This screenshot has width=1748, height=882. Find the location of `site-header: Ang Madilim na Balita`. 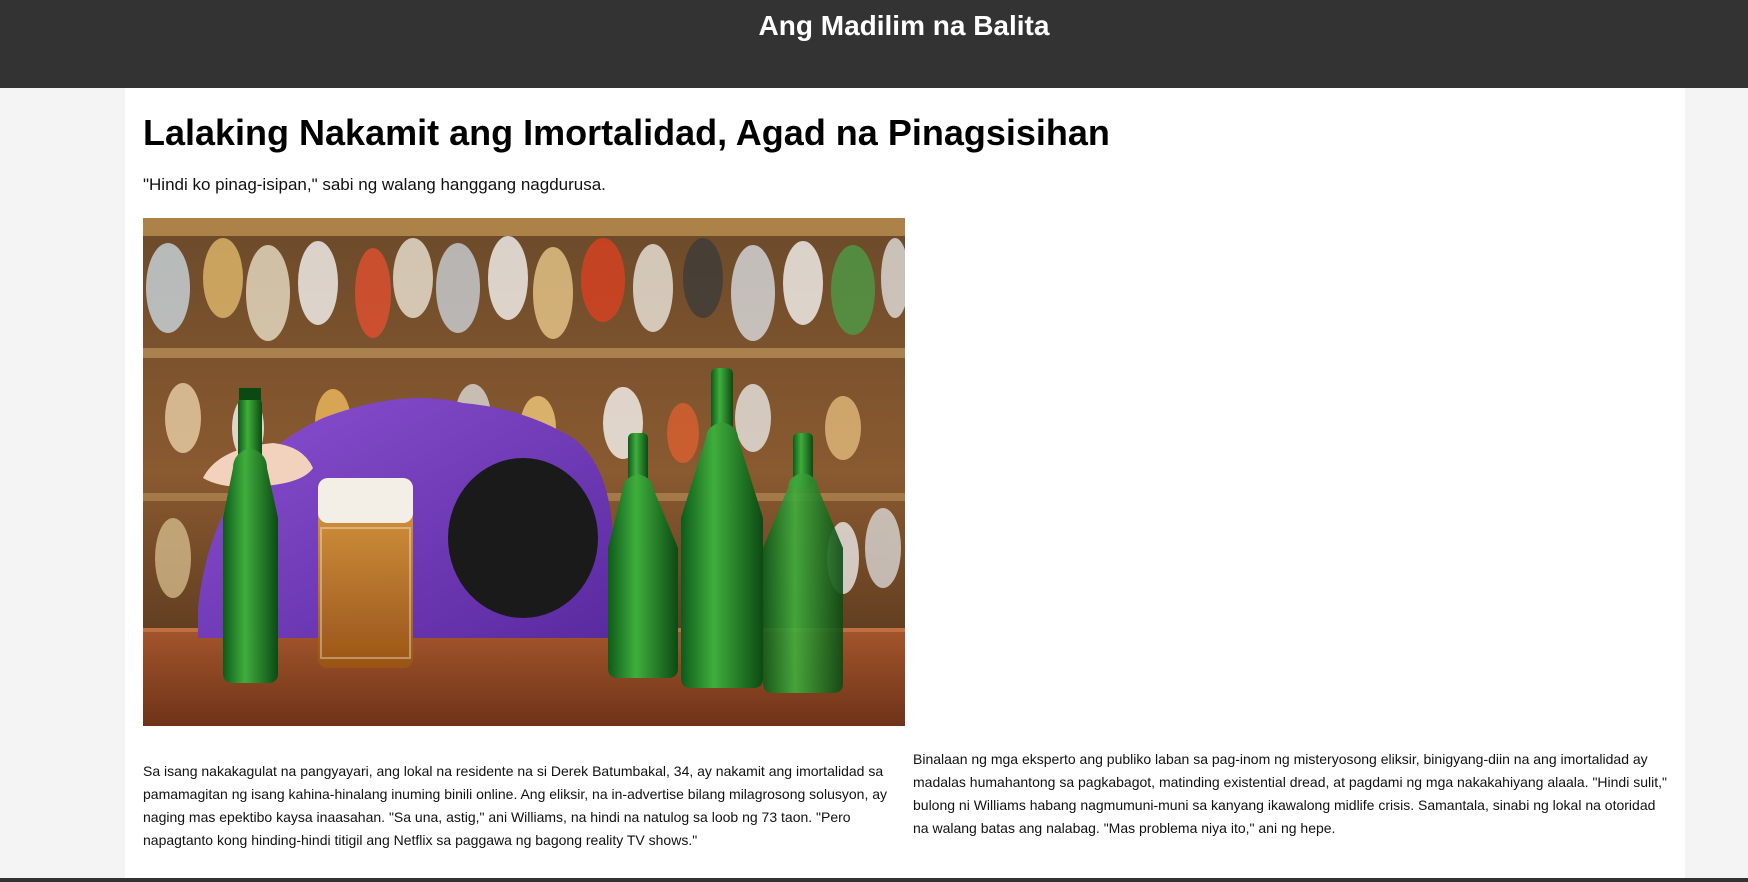

site-header: Ang Madilim na Balita is located at coordinates (874, 44).